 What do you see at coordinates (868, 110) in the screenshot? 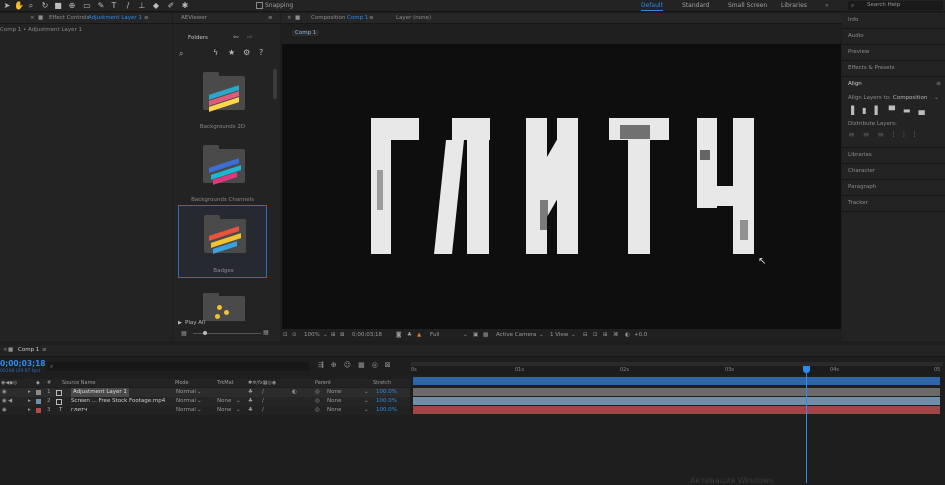
I see `align-hcenter-icon: ▮` at bounding box center [868, 110].